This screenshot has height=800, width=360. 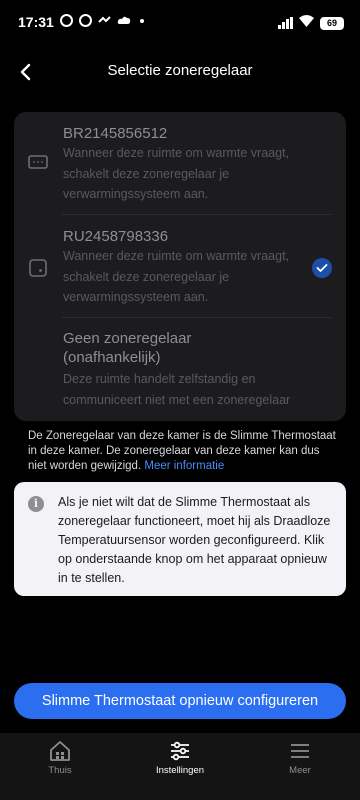 What do you see at coordinates (38, 162) in the screenshot?
I see `boiler-relay-icon` at bounding box center [38, 162].